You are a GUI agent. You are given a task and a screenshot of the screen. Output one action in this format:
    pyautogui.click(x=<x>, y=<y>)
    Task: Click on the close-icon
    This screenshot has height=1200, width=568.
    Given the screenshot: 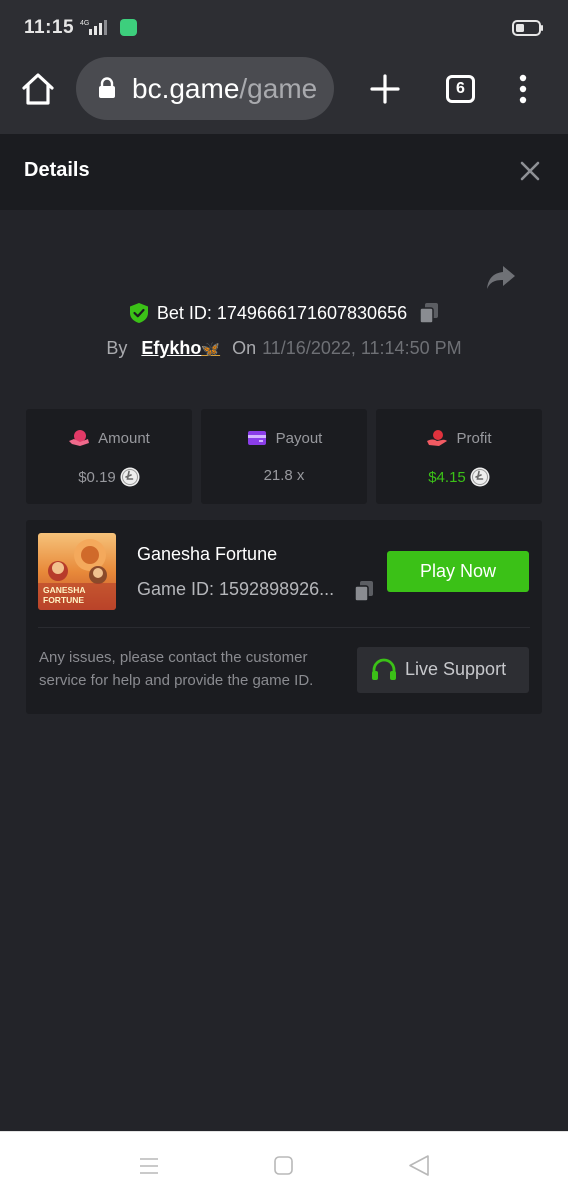 What is the action you would take?
    pyautogui.click(x=530, y=171)
    